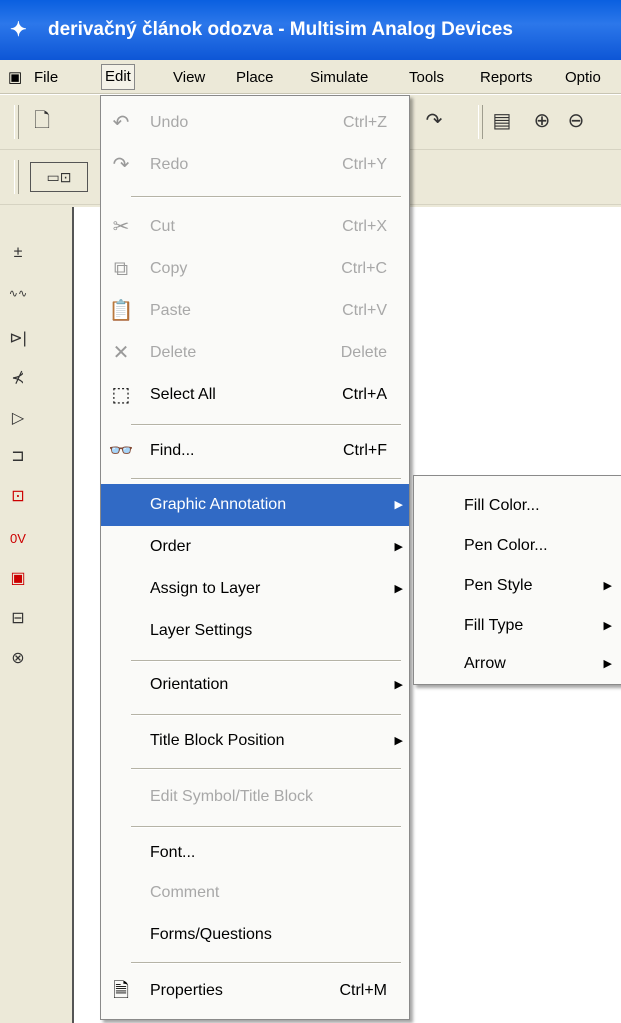 Image resolution: width=621 pixels, height=1023 pixels. I want to click on menu-item-label: Orientation, so click(189, 684).